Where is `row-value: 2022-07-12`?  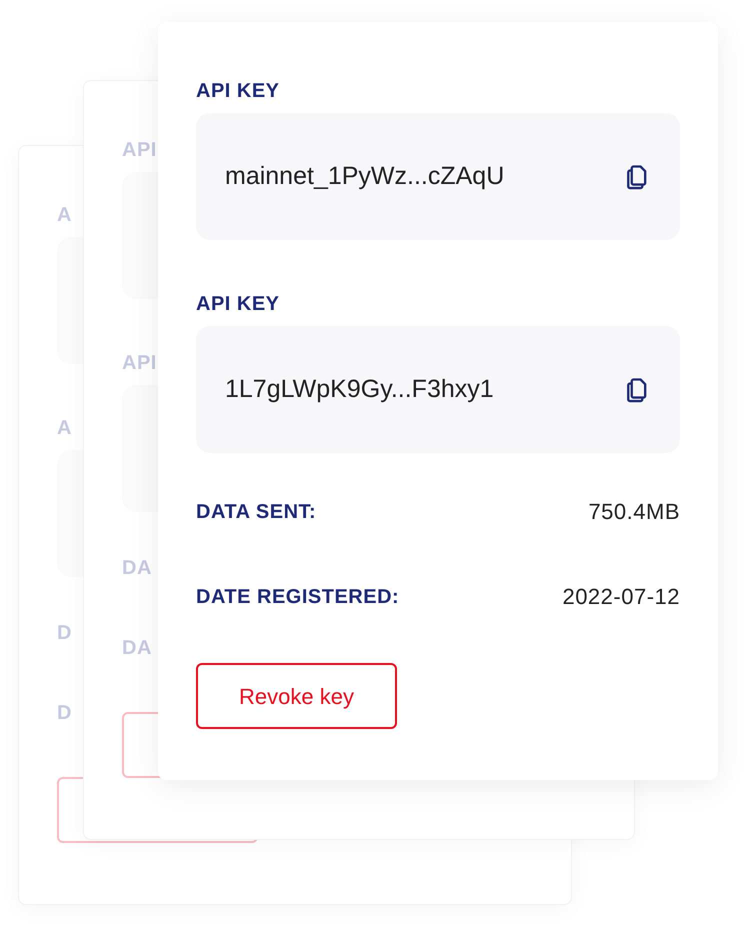
row-value: 2022-07-12 is located at coordinates (621, 597).